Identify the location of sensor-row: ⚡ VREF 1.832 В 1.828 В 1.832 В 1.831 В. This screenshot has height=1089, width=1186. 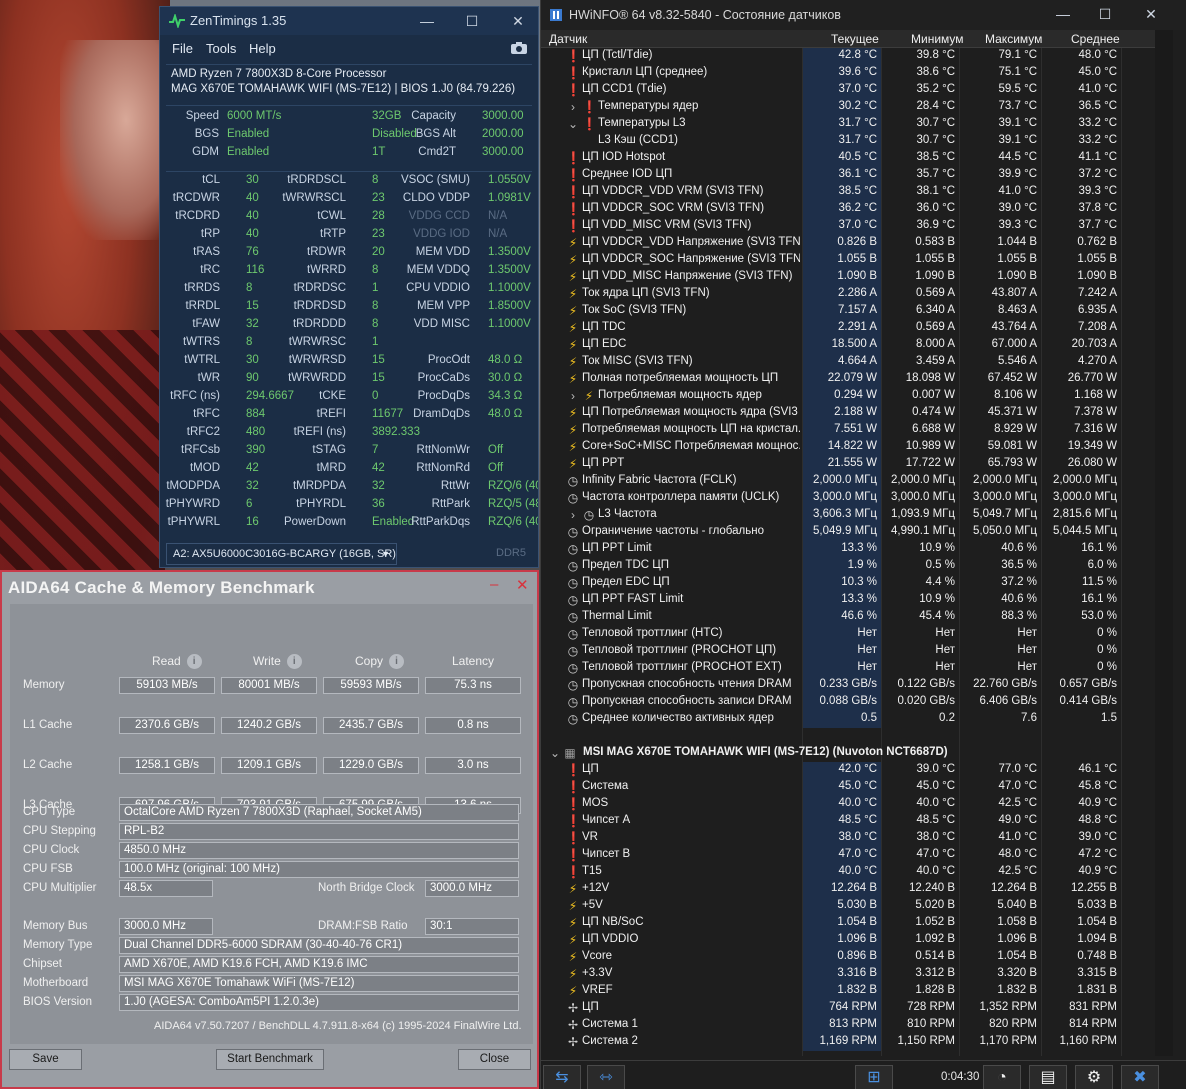
(848, 991).